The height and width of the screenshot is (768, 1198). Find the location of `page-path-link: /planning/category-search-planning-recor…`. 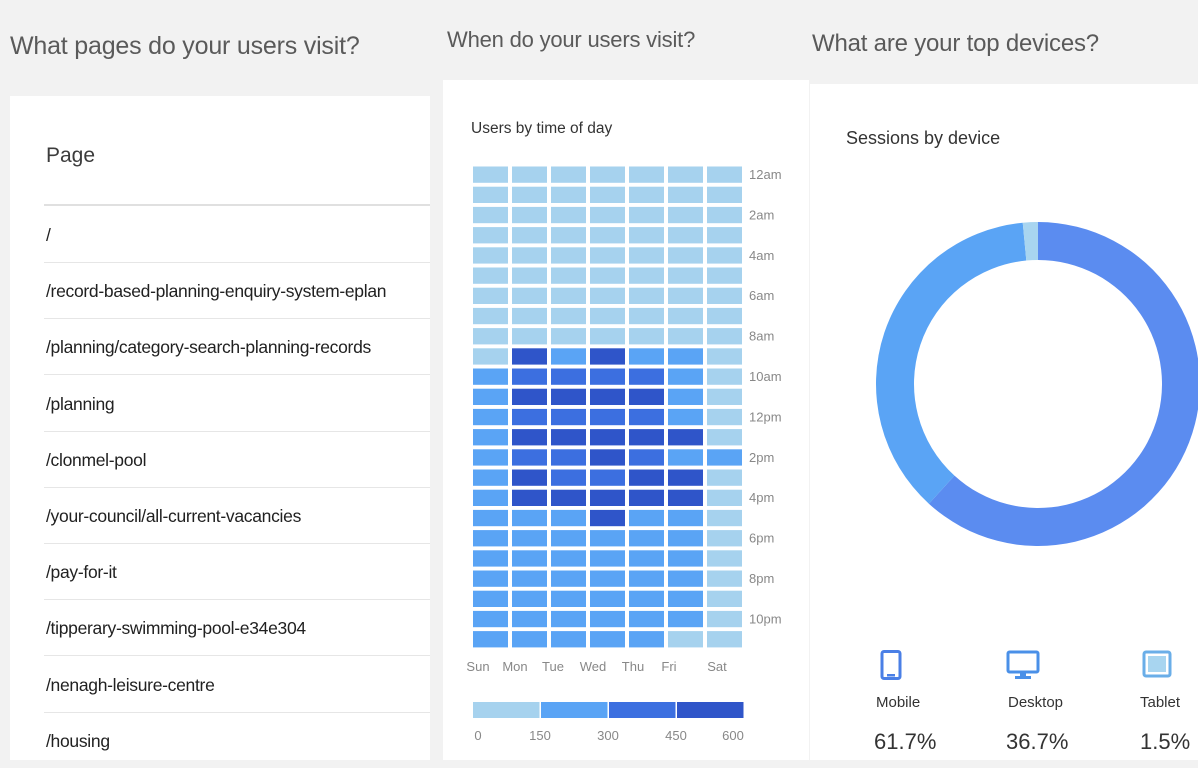

page-path-link: /planning/category-search-planning-recor… is located at coordinates (208, 347).